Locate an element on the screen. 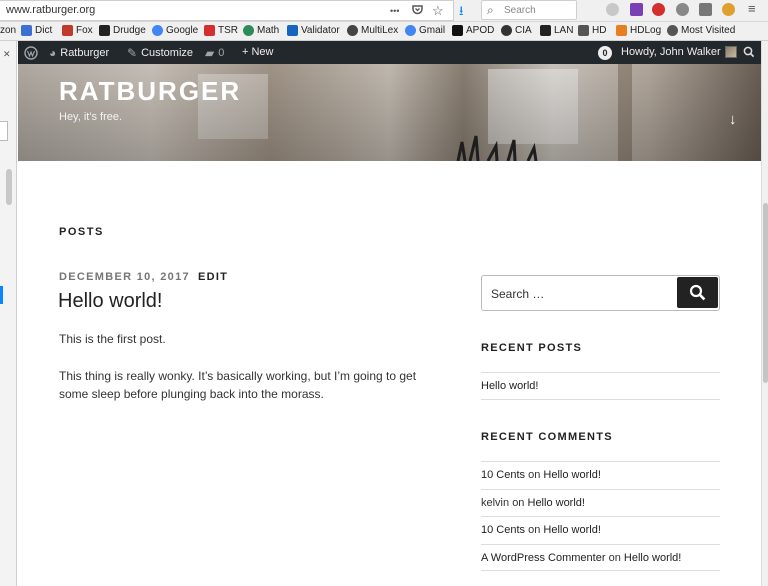 This screenshot has height=586, width=768. comment-bubble-icon: ▰ is located at coordinates (210, 53).